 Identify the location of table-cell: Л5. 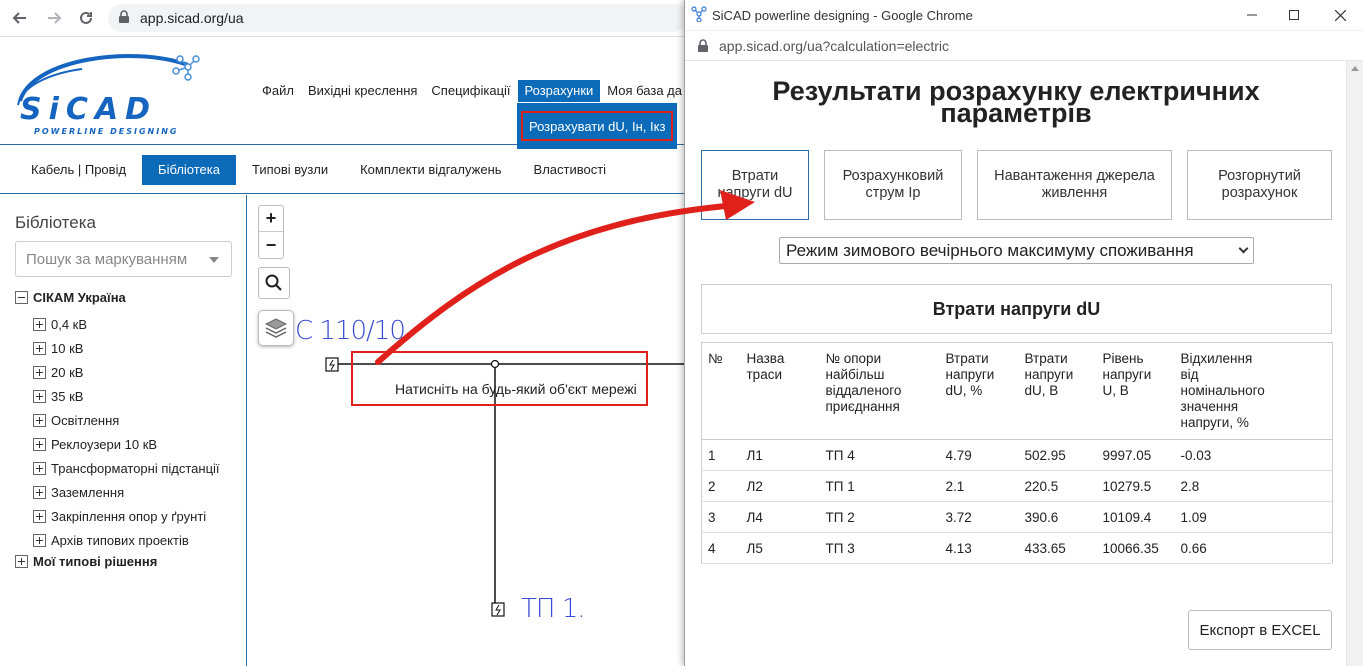
(780, 548).